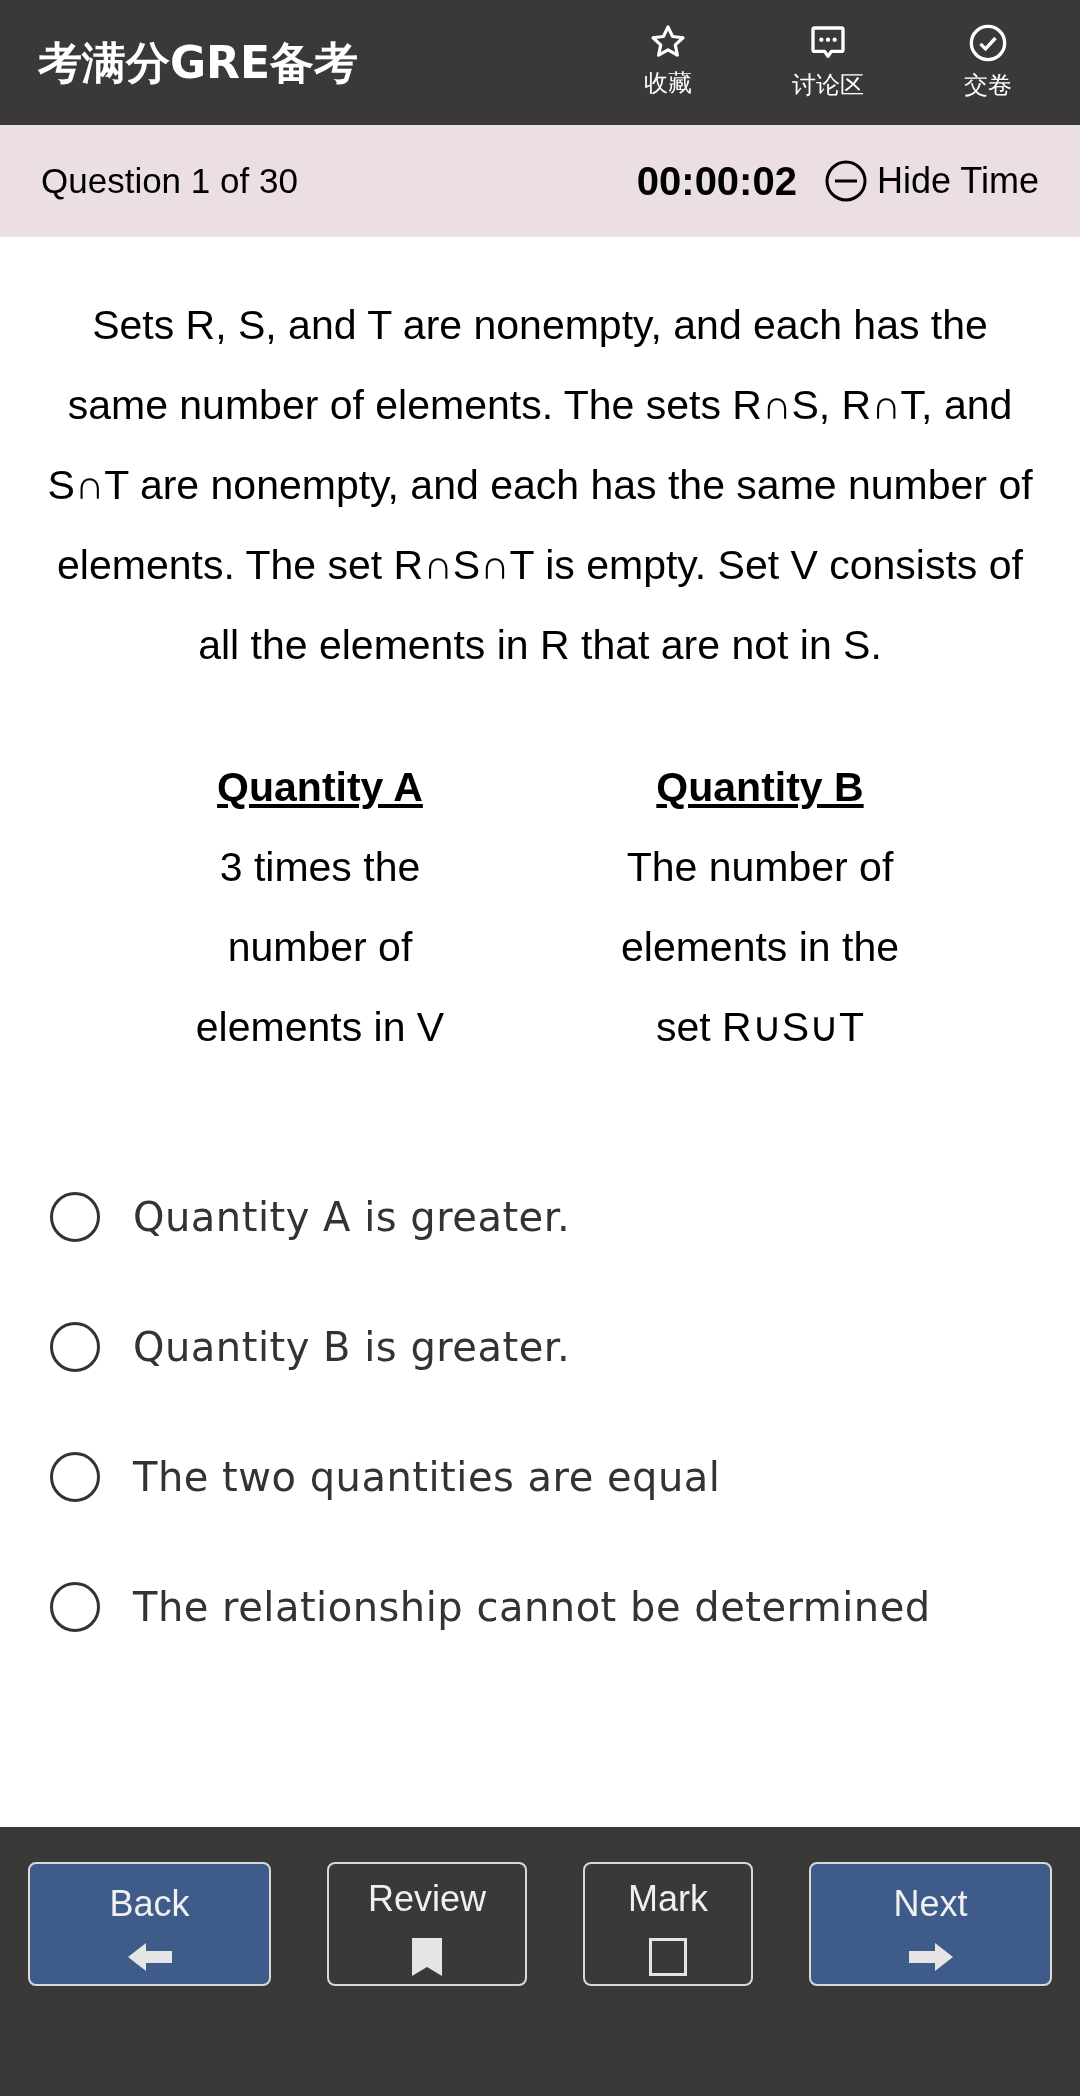 The image size is (1080, 2096). What do you see at coordinates (668, 62) in the screenshot?
I see `header-action-button: 收藏` at bounding box center [668, 62].